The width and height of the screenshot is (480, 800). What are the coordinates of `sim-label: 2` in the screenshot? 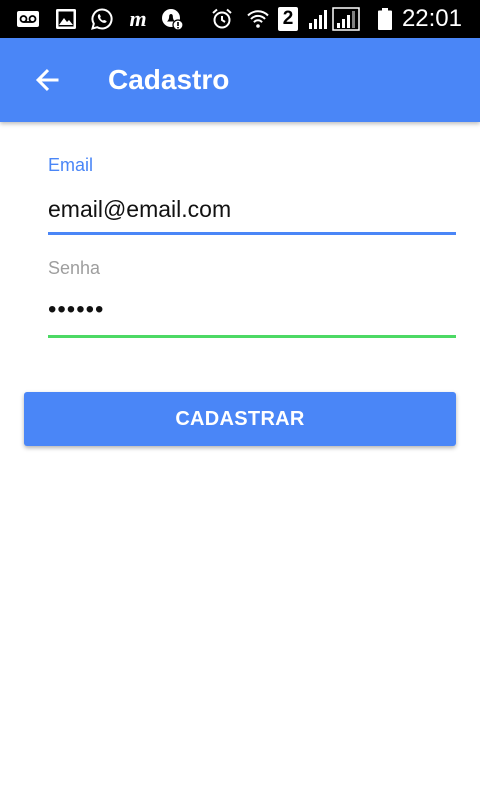 It's located at (288, 18).